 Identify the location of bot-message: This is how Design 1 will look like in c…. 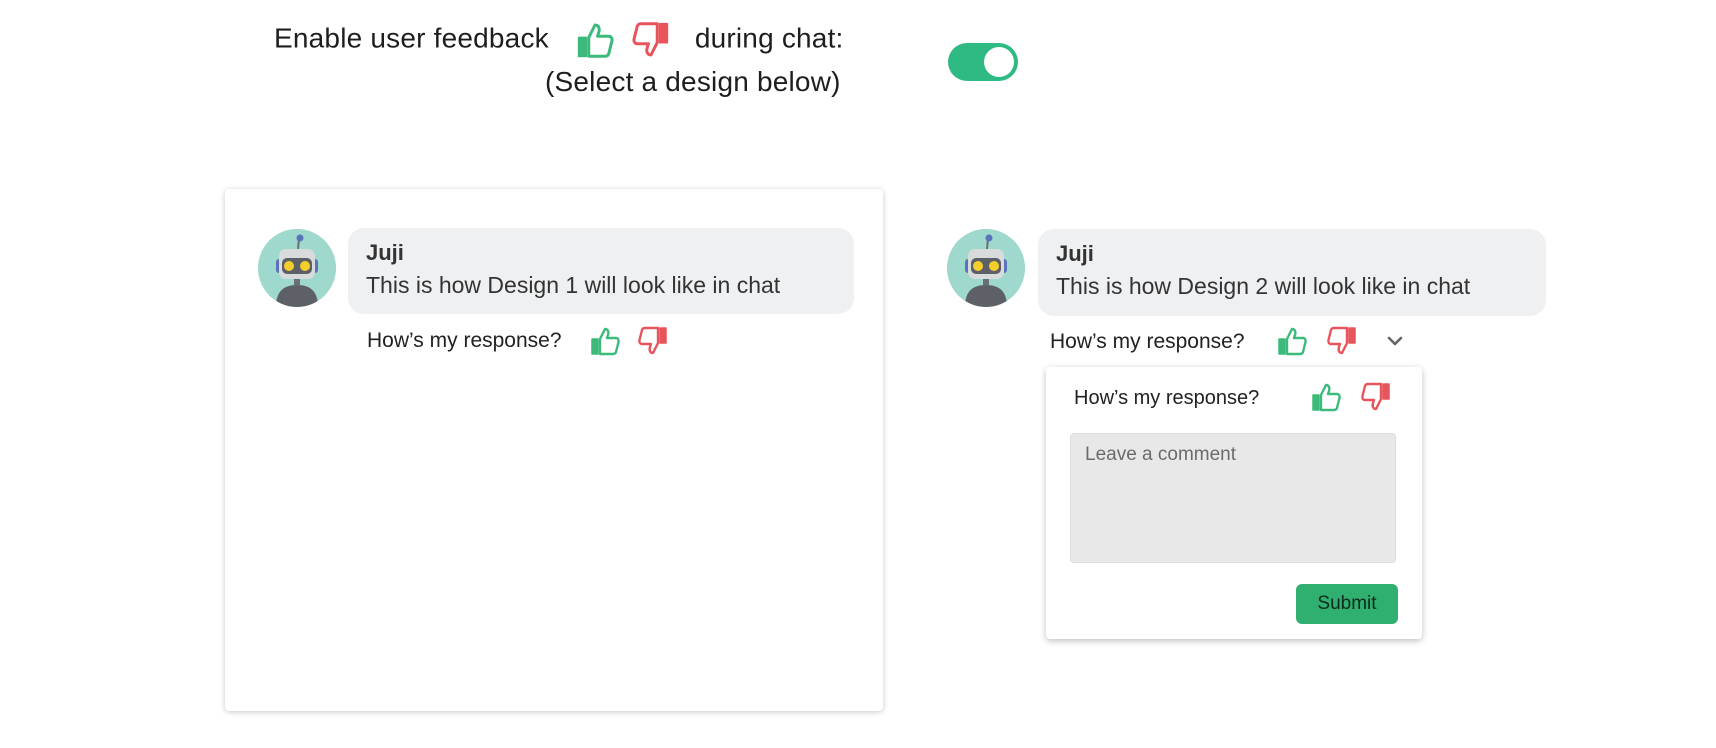
(573, 285).